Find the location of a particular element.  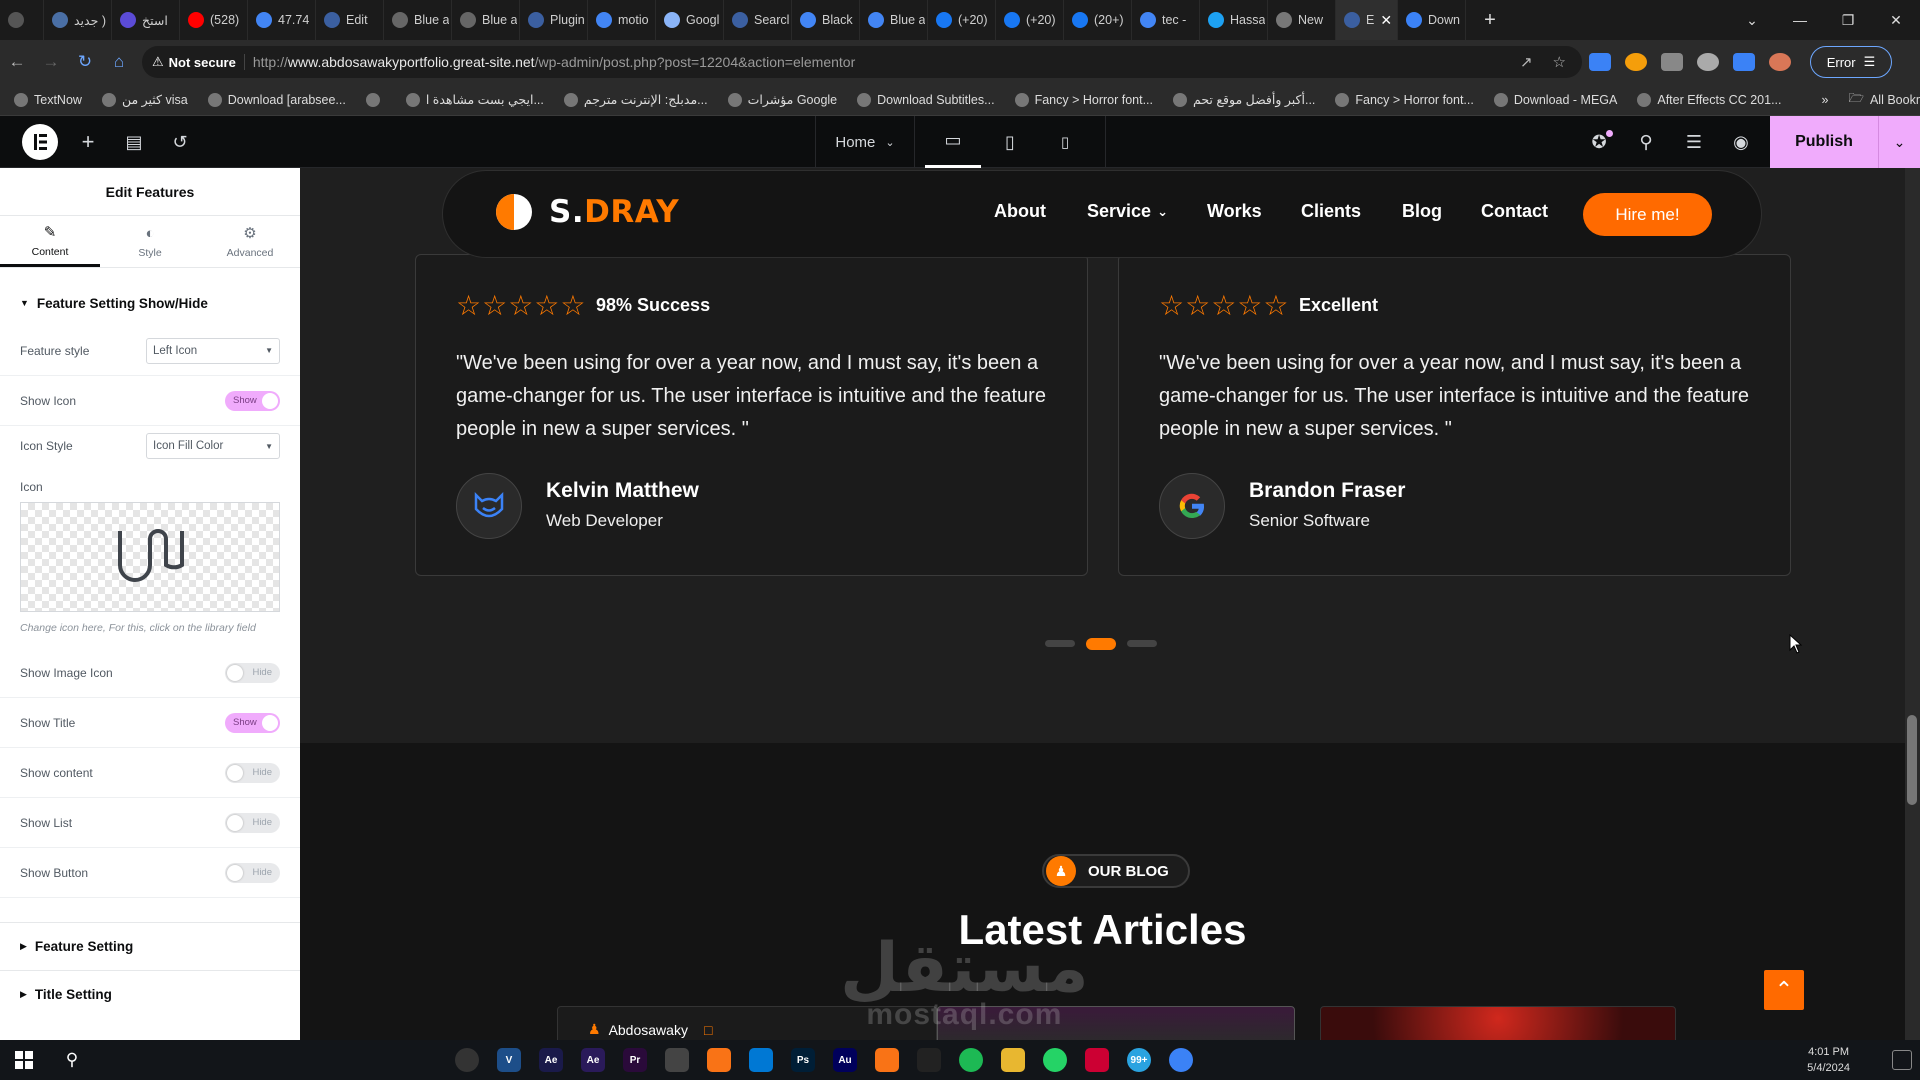

profile-error-button: Error ☰ is located at coordinates (1851, 62).